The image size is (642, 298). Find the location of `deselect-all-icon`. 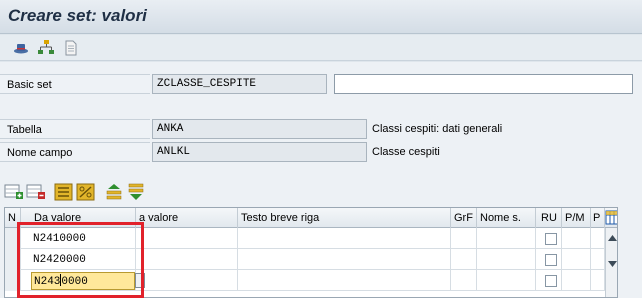

deselect-all-icon is located at coordinates (86, 192).